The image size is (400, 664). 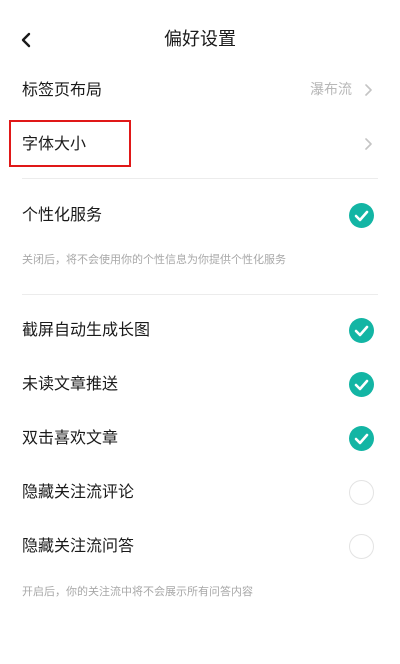 I want to click on tab-layout-value: 瀑布流, so click(x=331, y=90).